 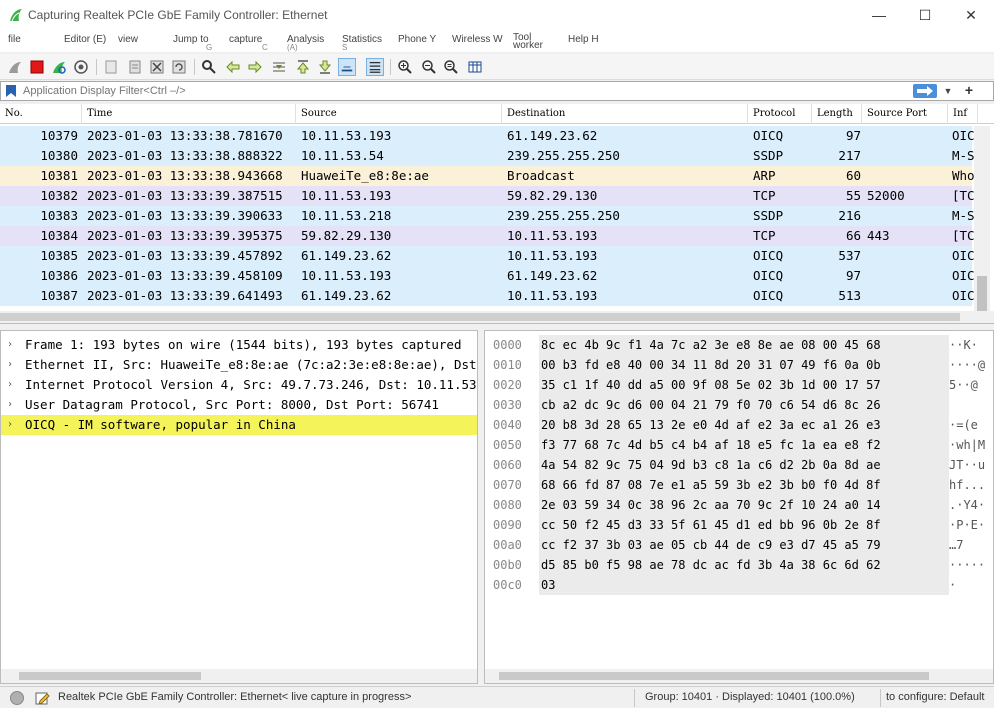 I want to click on column-header-time: Time, so click(x=189, y=114).